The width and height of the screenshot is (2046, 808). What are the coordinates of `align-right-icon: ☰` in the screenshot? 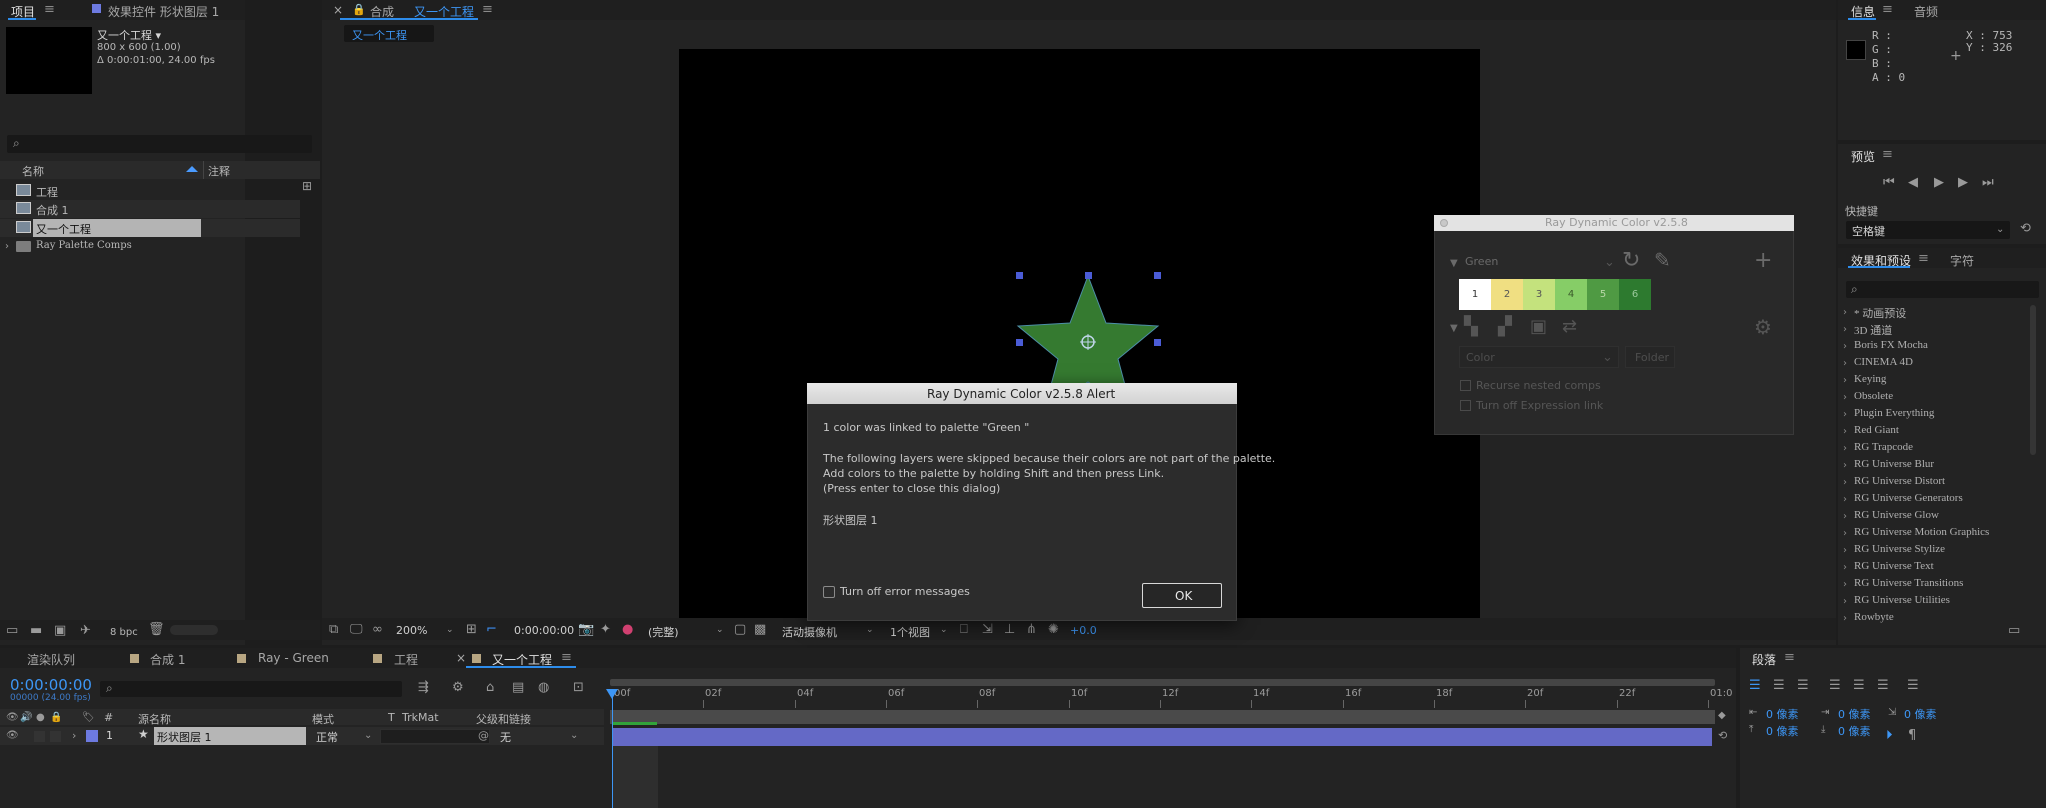 It's located at (1803, 685).